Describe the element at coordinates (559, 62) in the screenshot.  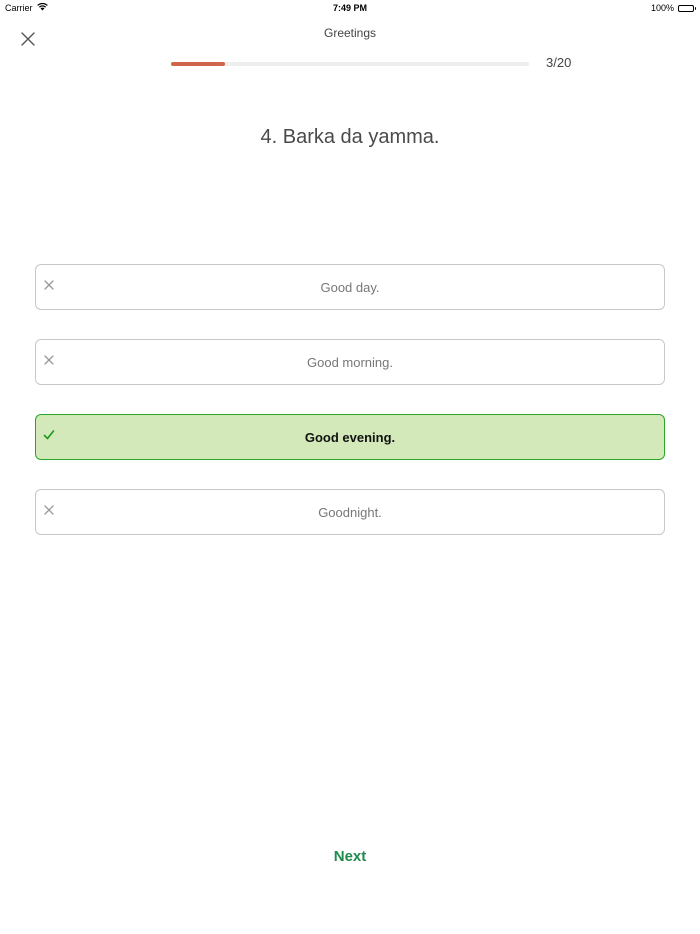
I see `progress-count: 3/20` at that location.